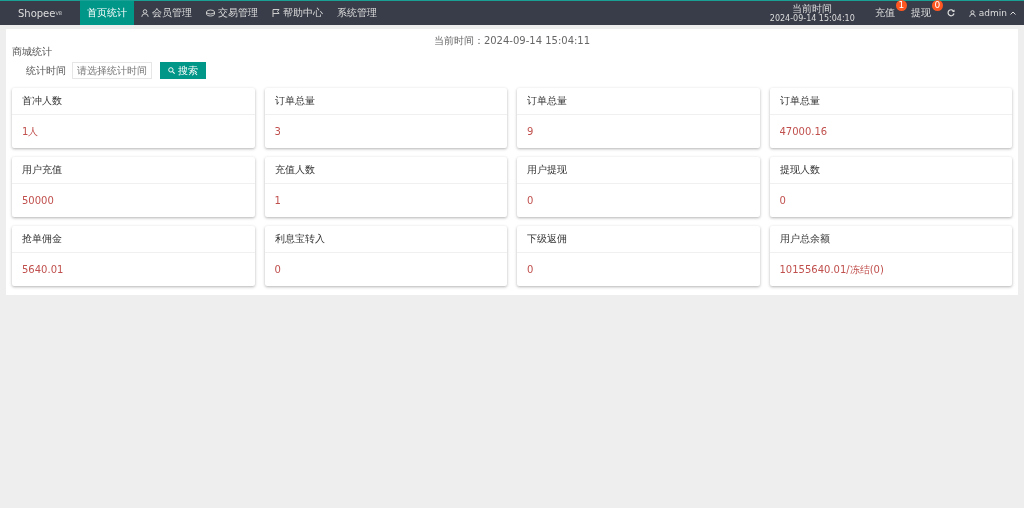 The height and width of the screenshot is (508, 1024). What do you see at coordinates (385, 170) in the screenshot?
I see `card-title: 充值人数` at bounding box center [385, 170].